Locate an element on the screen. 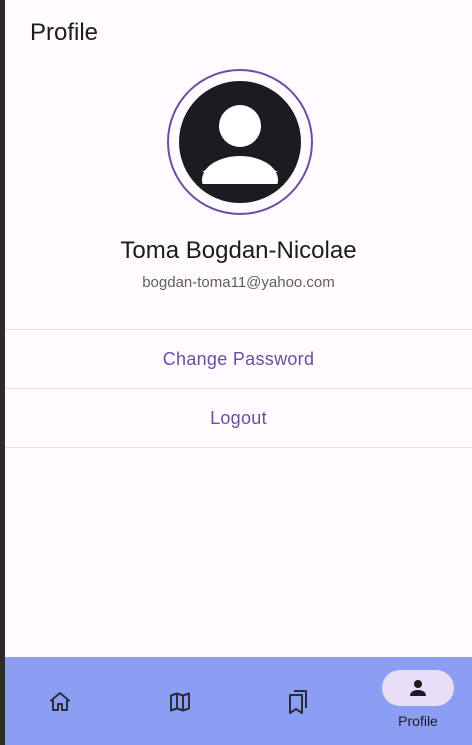 The image size is (472, 745). account-circle-icon is located at coordinates (240, 142).